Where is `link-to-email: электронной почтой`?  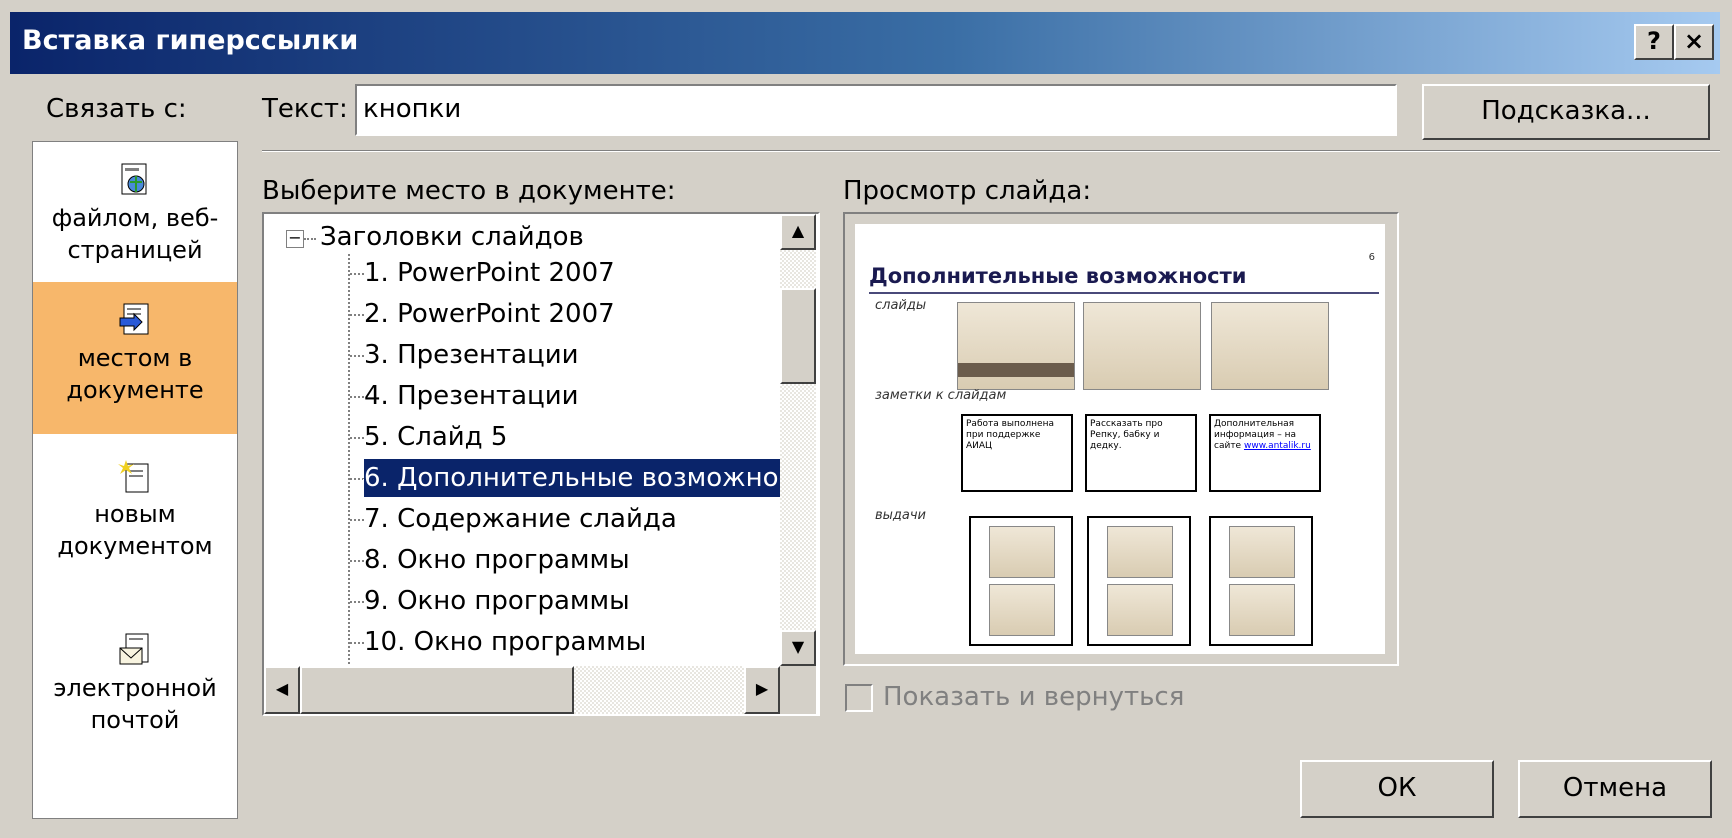 link-to-email: электронной почтой is located at coordinates (135, 707).